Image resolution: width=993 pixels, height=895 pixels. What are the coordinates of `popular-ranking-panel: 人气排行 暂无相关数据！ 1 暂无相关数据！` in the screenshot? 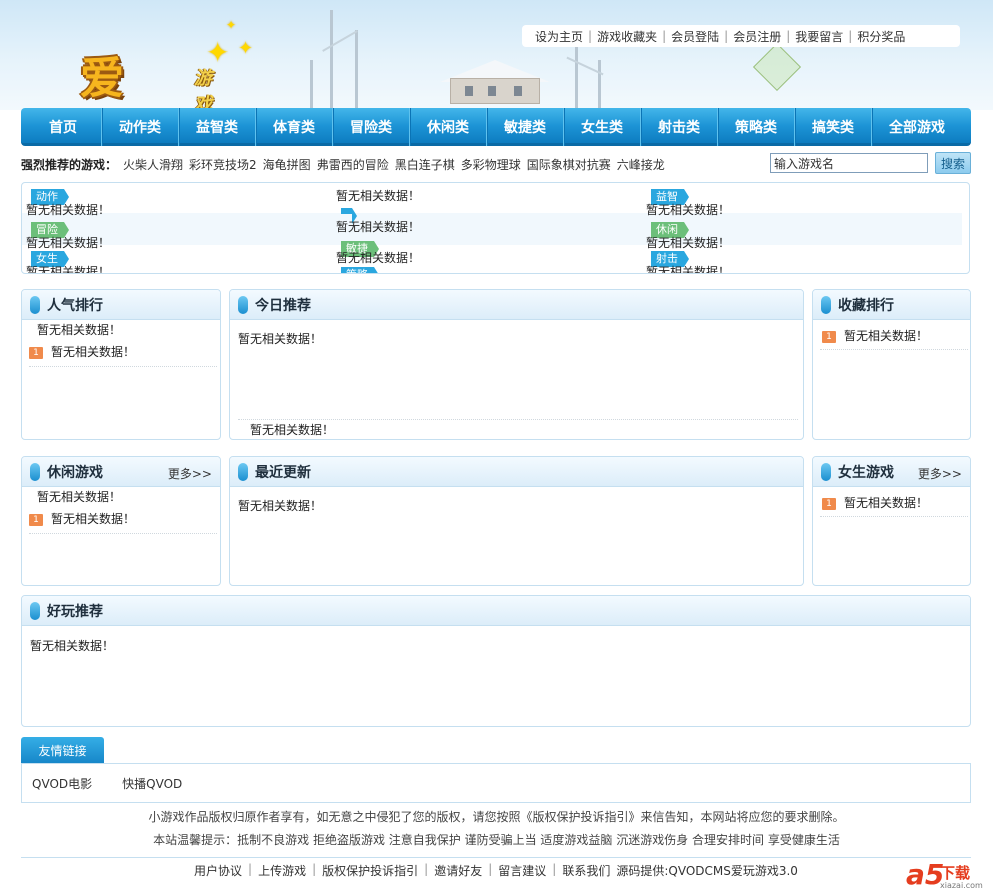 It's located at (121, 364).